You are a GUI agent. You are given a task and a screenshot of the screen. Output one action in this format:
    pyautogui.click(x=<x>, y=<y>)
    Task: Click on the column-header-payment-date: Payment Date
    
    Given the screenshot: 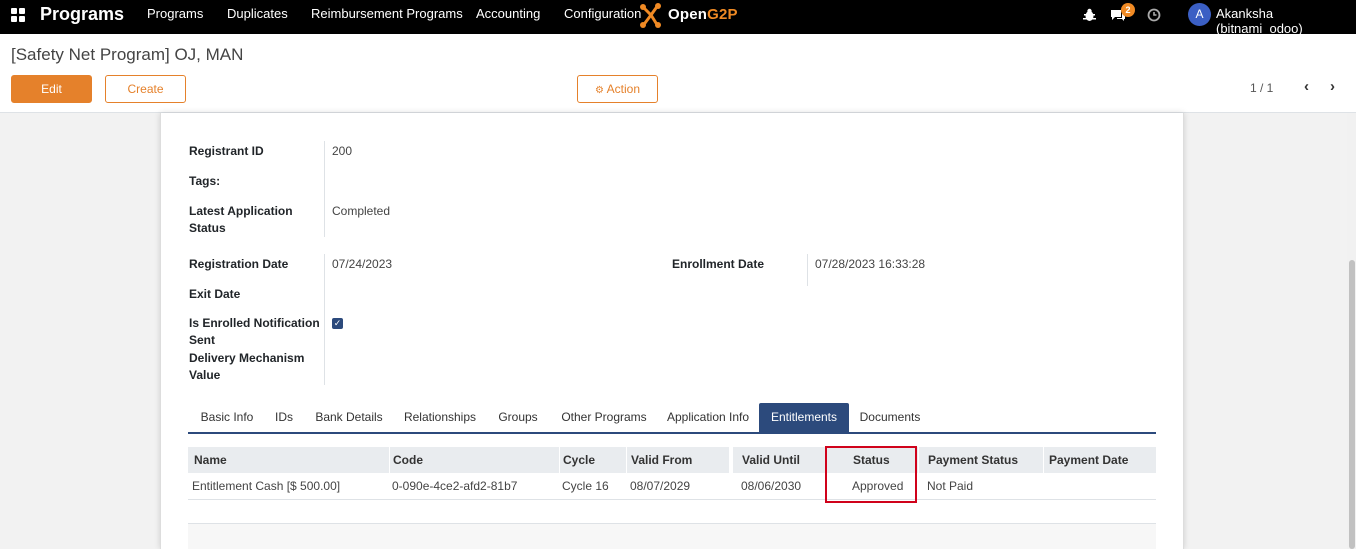 What is the action you would take?
    pyautogui.click(x=1100, y=460)
    